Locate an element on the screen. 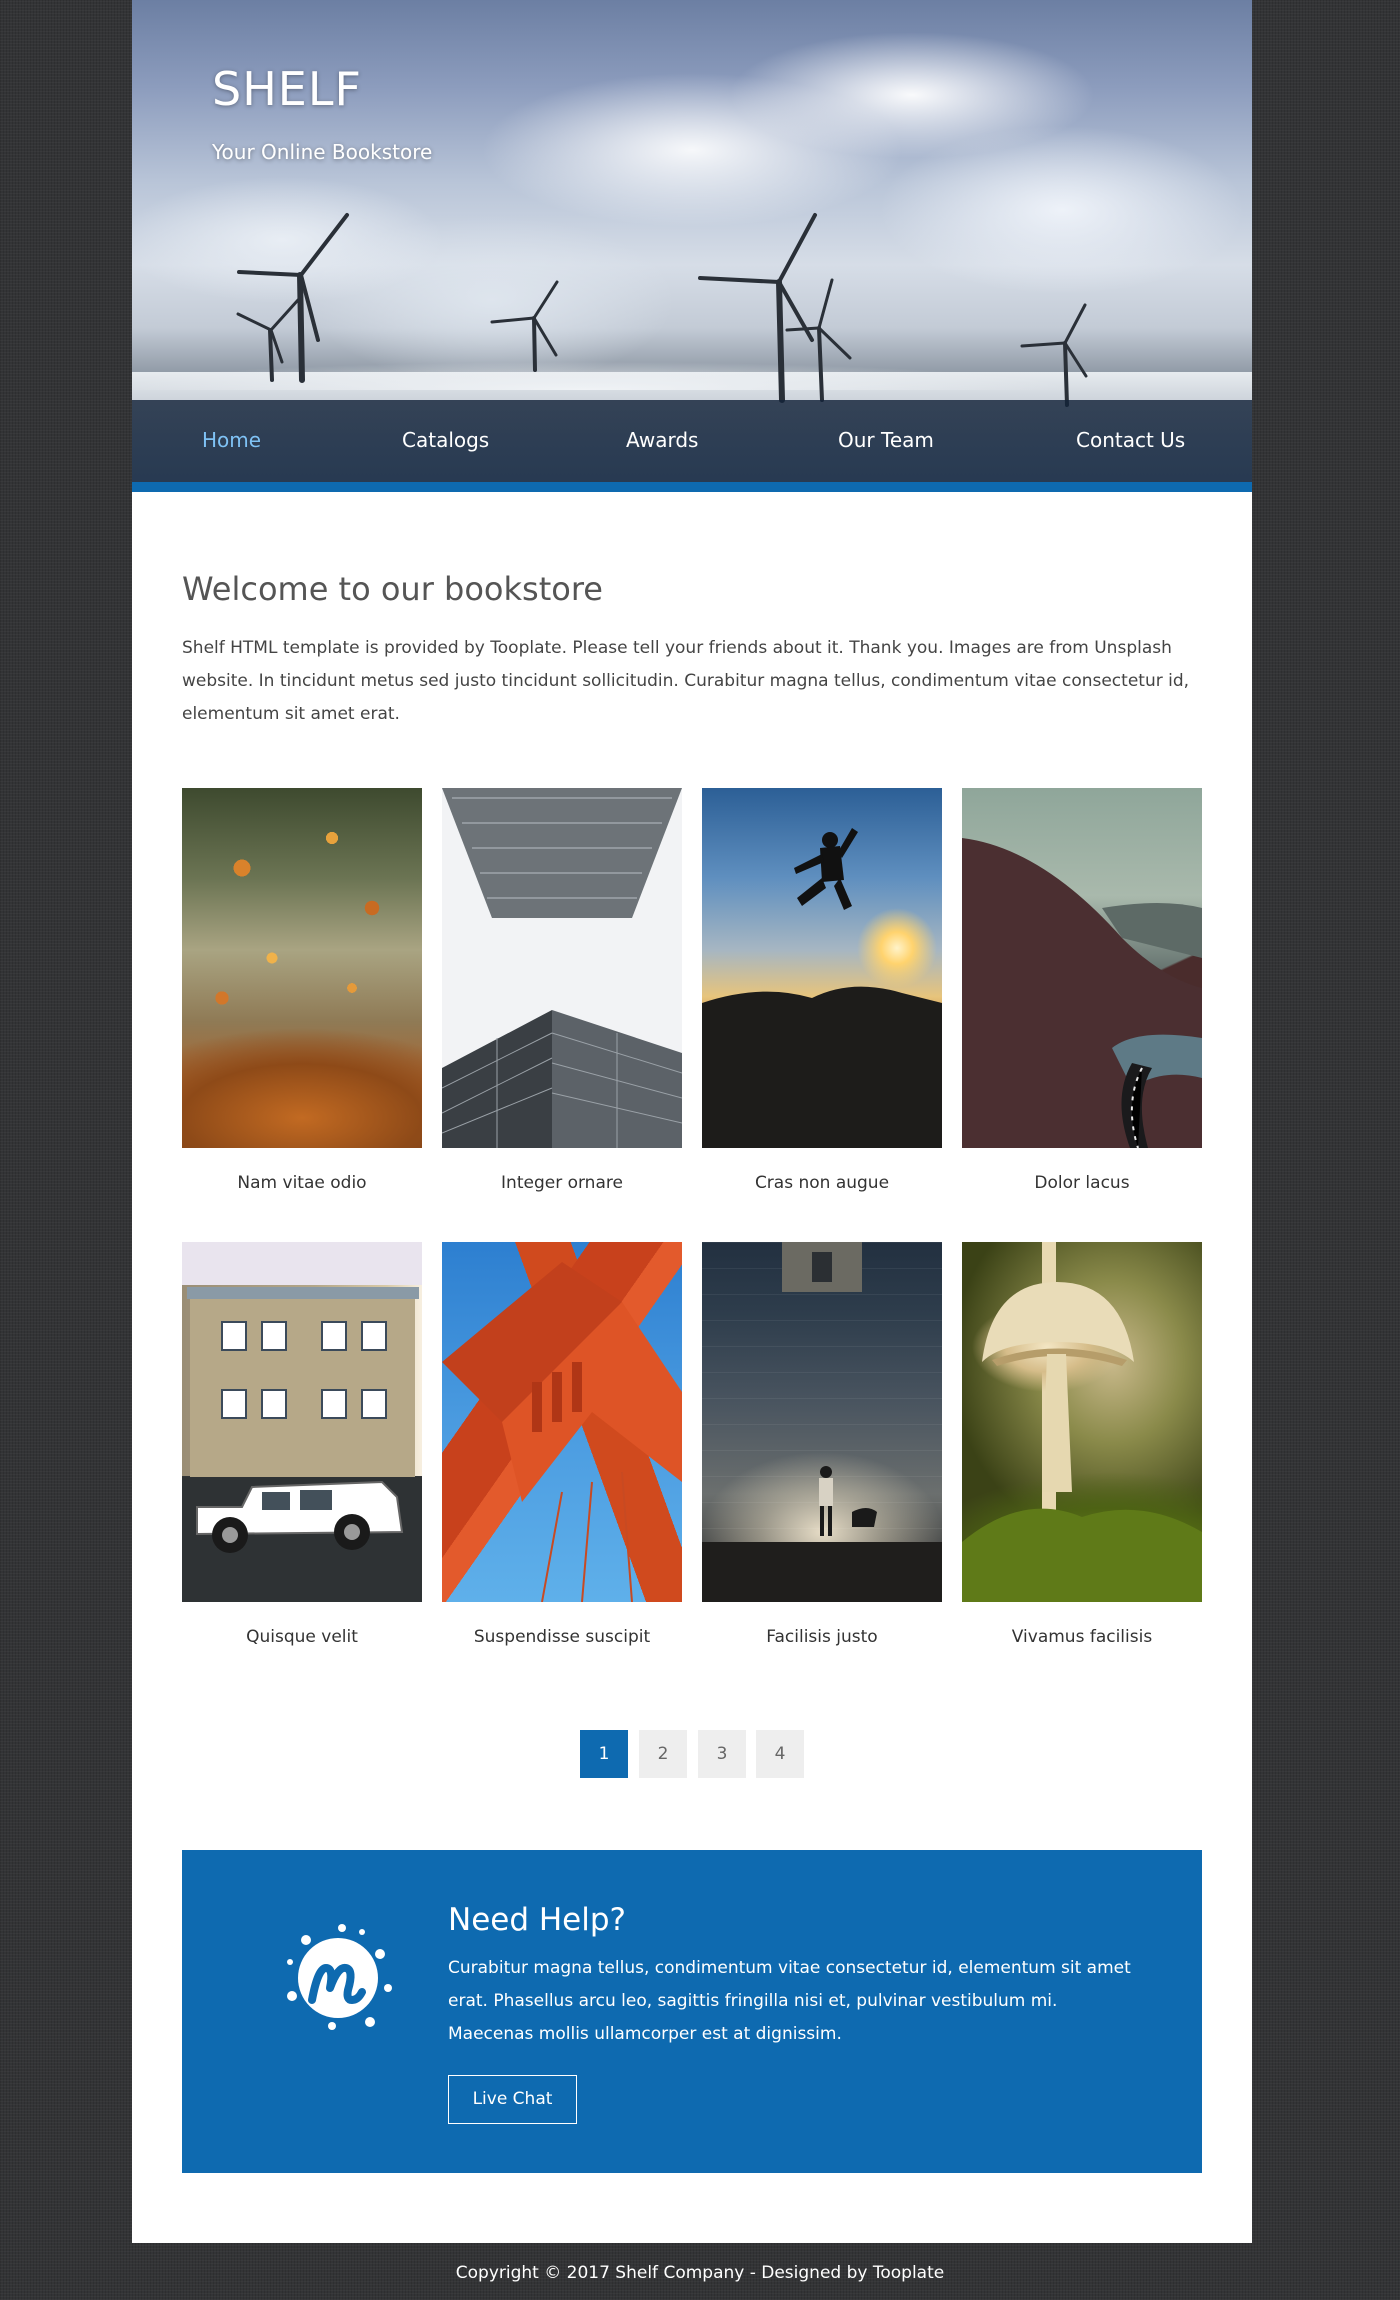 This screenshot has width=1400, height=2300. gallery-item: Facilisis justo is located at coordinates (822, 1444).